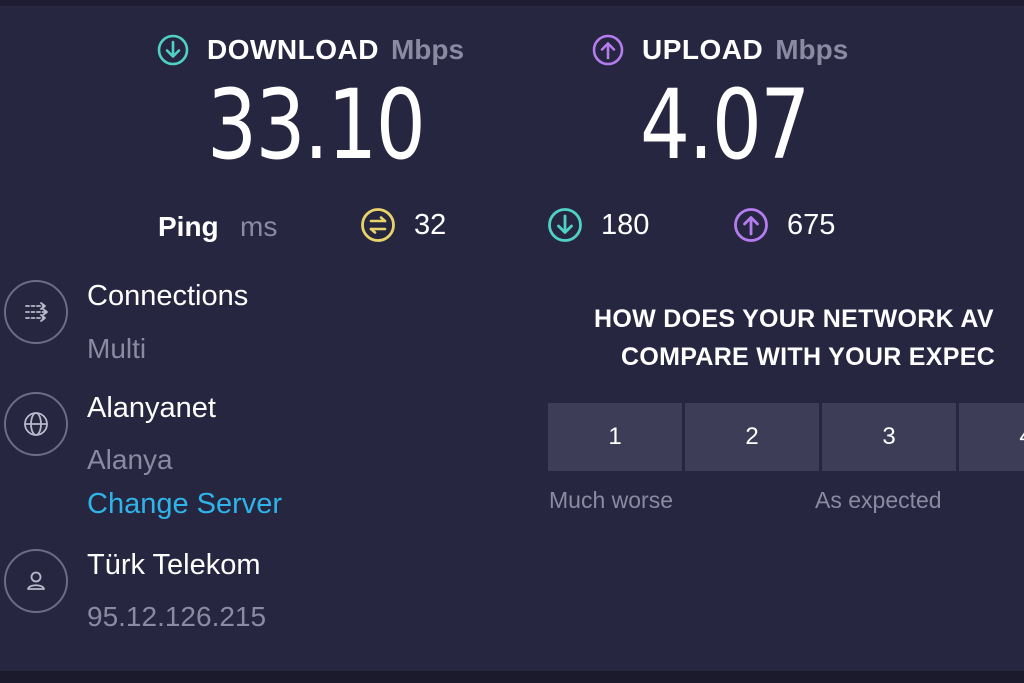 This screenshot has width=1024, height=683. What do you see at coordinates (598, 225) in the screenshot?
I see `ping-download: 180` at bounding box center [598, 225].